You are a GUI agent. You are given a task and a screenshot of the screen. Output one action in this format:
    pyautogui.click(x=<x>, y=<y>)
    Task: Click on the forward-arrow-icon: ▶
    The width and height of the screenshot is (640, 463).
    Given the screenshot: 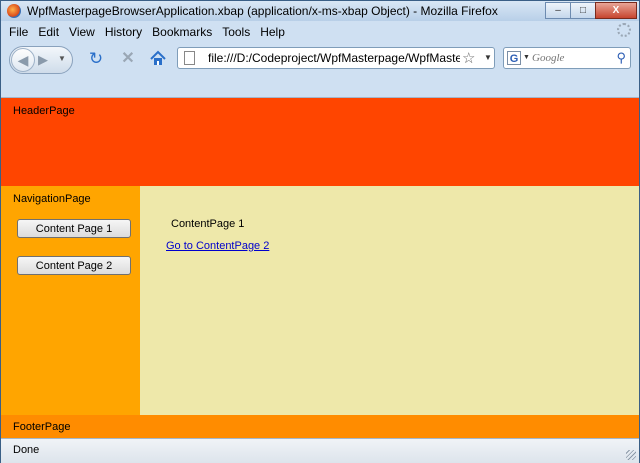 What is the action you would take?
    pyautogui.click(x=43, y=59)
    